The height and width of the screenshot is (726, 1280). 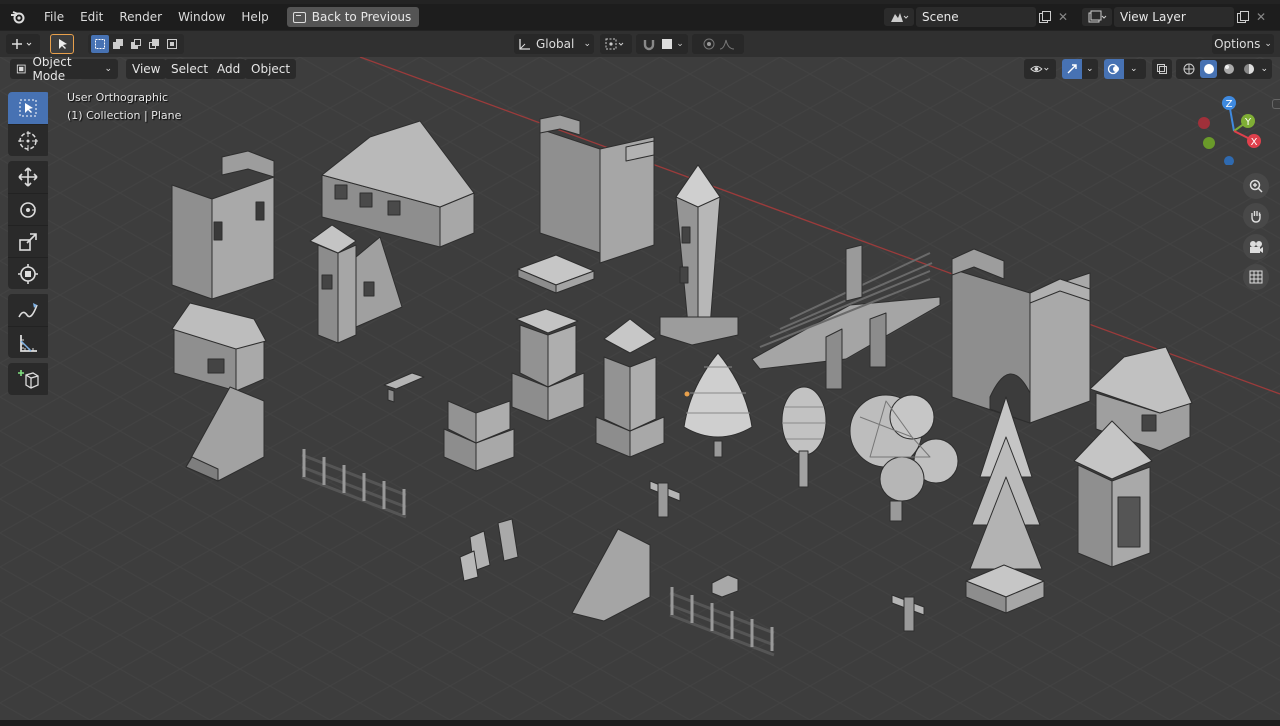 I want to click on select-subtract-icon, so click(x=136, y=44).